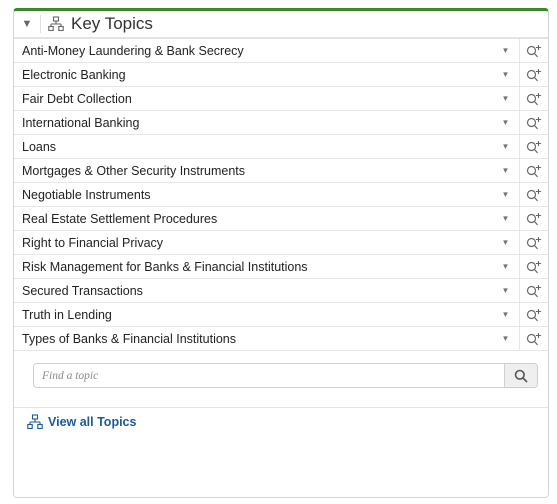 This screenshot has width=557, height=504. Describe the element at coordinates (253, 338) in the screenshot. I see `topic-link: Types of Banks & Financial Institutions` at that location.